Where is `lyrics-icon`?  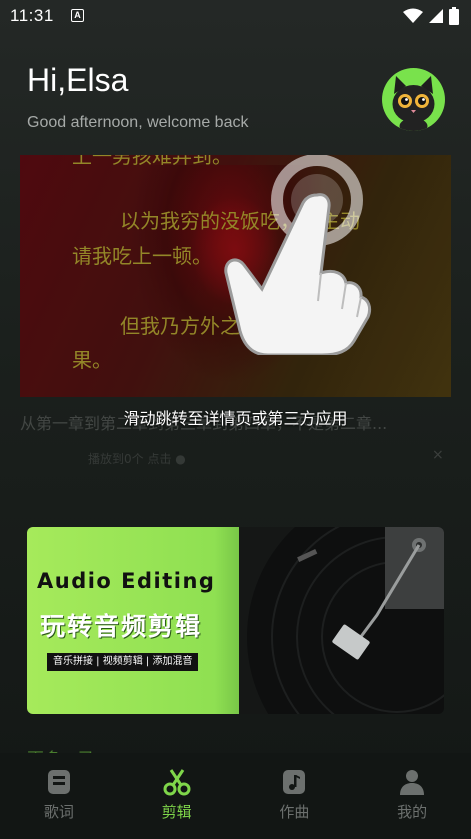
lyrics-icon is located at coordinates (58, 782).